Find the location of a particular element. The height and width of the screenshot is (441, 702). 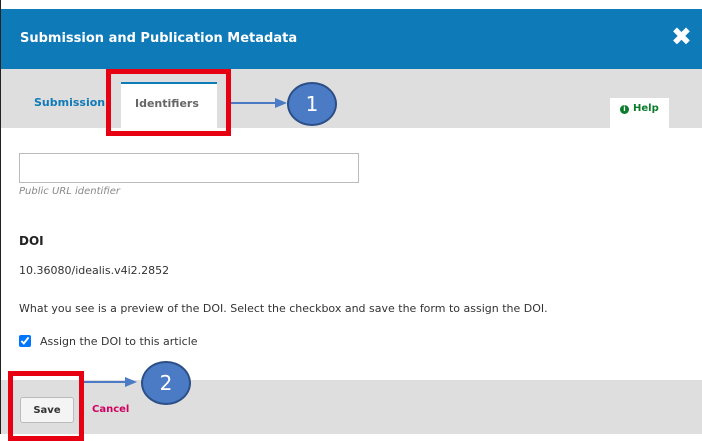

callout-2: 2 is located at coordinates (166, 383).